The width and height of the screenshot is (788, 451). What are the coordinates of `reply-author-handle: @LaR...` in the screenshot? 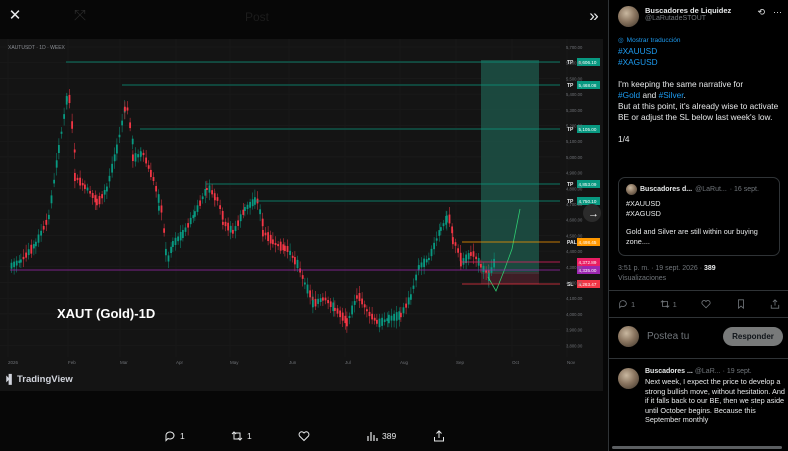 It's located at (707, 371).